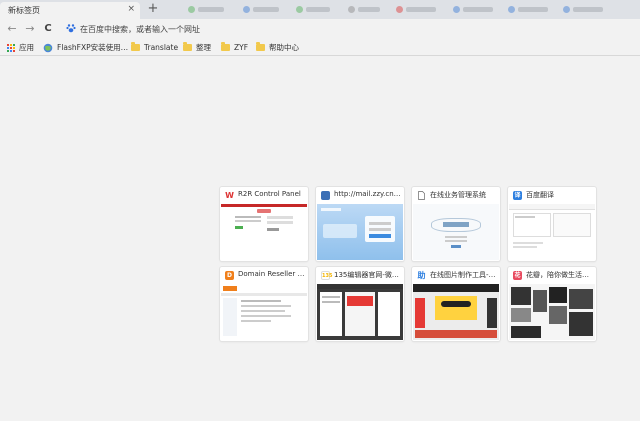 The image size is (640, 421). I want to click on bookmark-label: 帮助中心, so click(284, 47).